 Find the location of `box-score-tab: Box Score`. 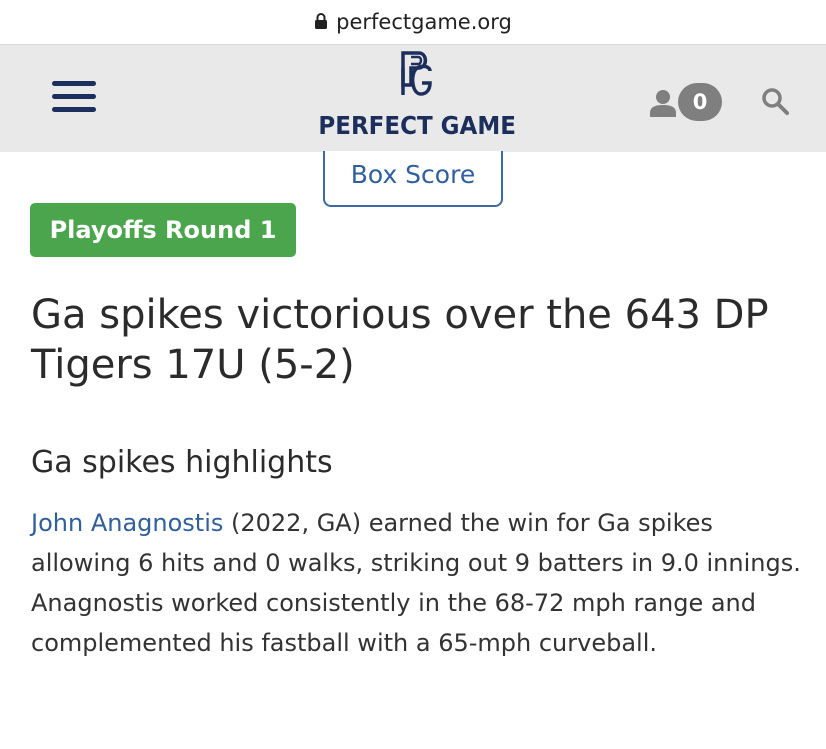

box-score-tab: Box Score is located at coordinates (413, 179).